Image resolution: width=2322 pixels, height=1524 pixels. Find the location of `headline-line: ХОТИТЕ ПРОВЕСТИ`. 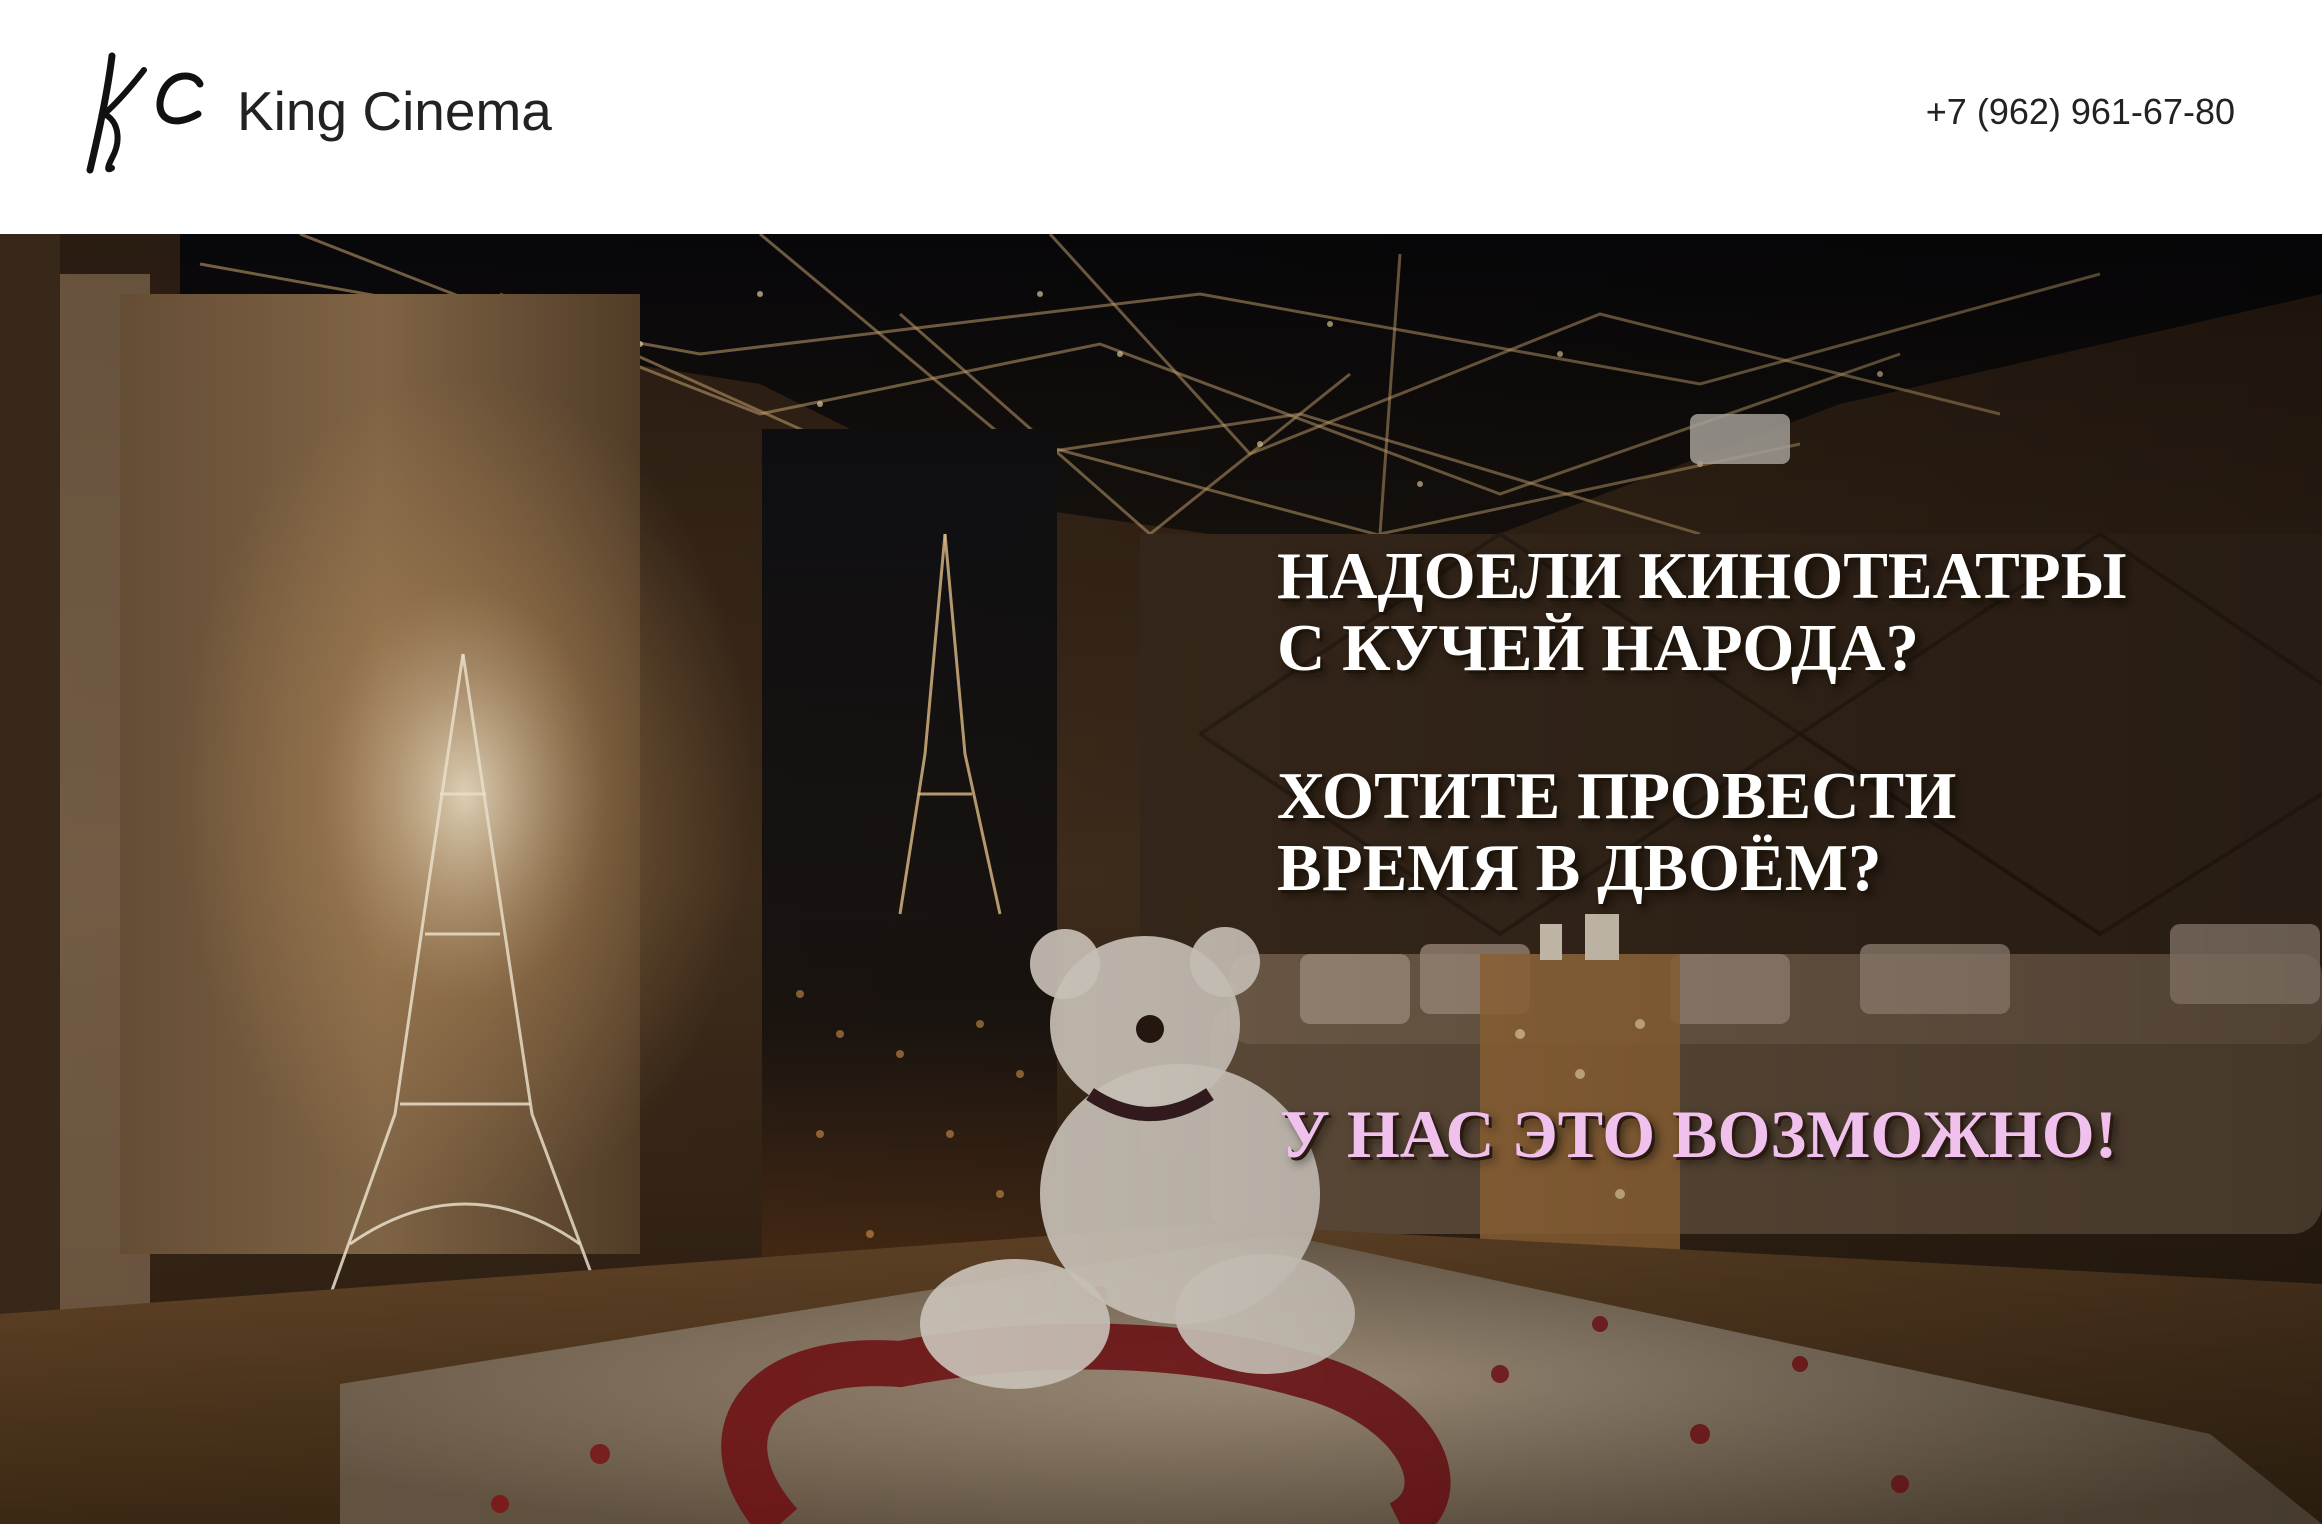

headline-line: ХОТИТЕ ПРОВЕСТИ is located at coordinates (1617, 796).